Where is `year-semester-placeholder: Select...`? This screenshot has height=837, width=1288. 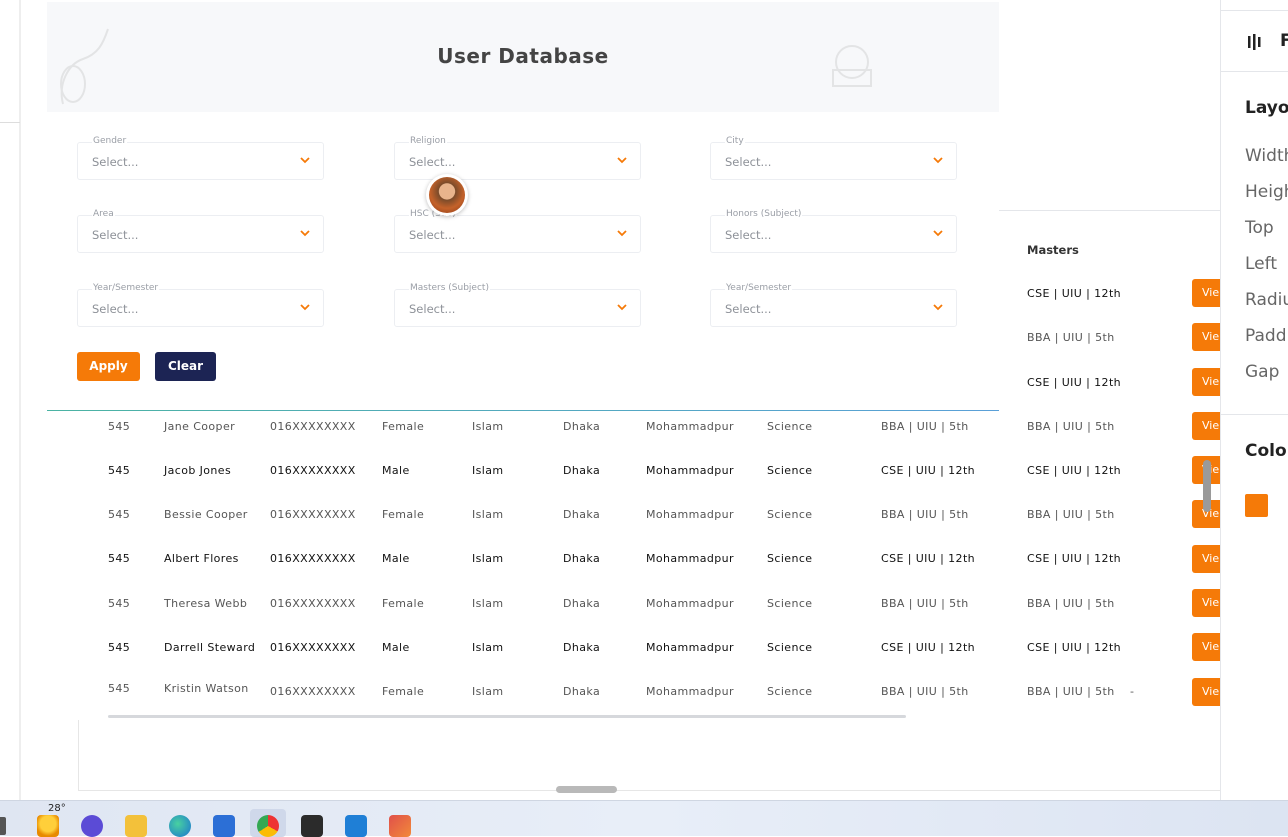
year-semester-placeholder: Select... is located at coordinates (115, 309).